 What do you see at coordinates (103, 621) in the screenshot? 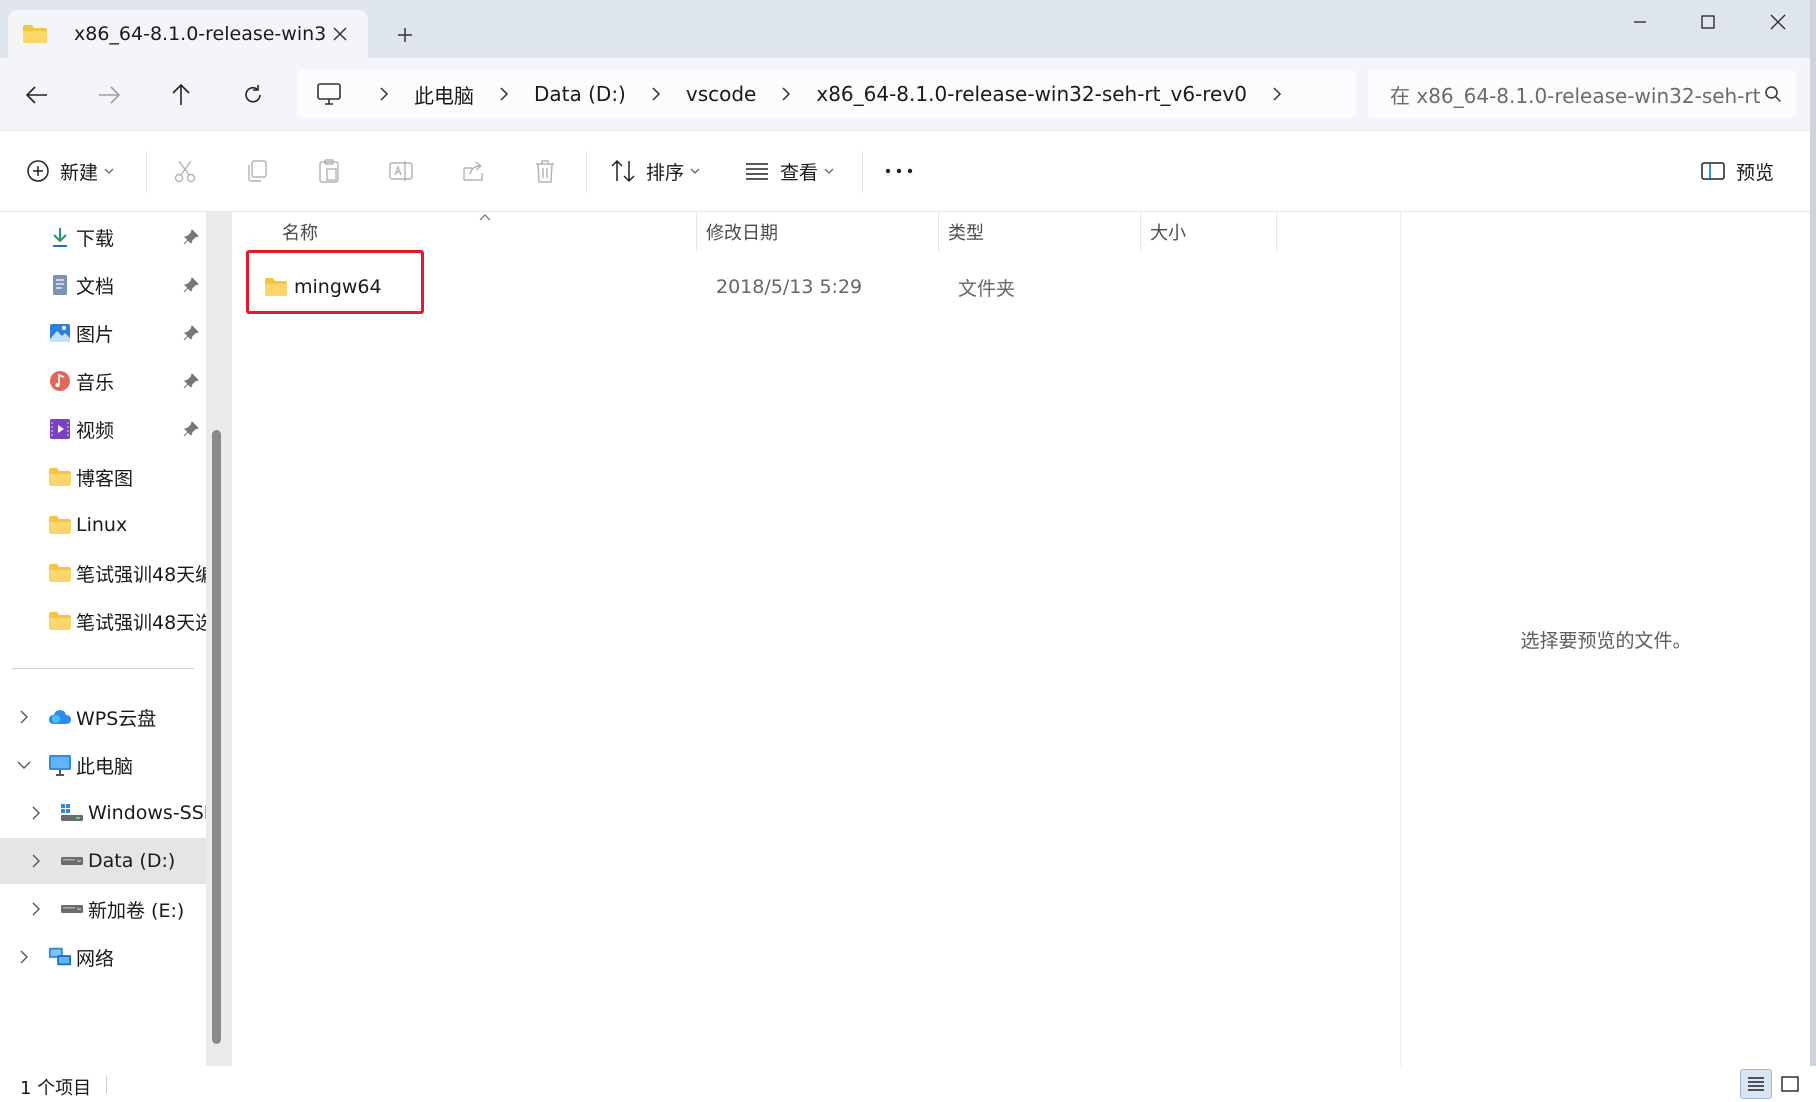
I see `sidebar-item-written-test-2: 笔试强训48天选` at bounding box center [103, 621].